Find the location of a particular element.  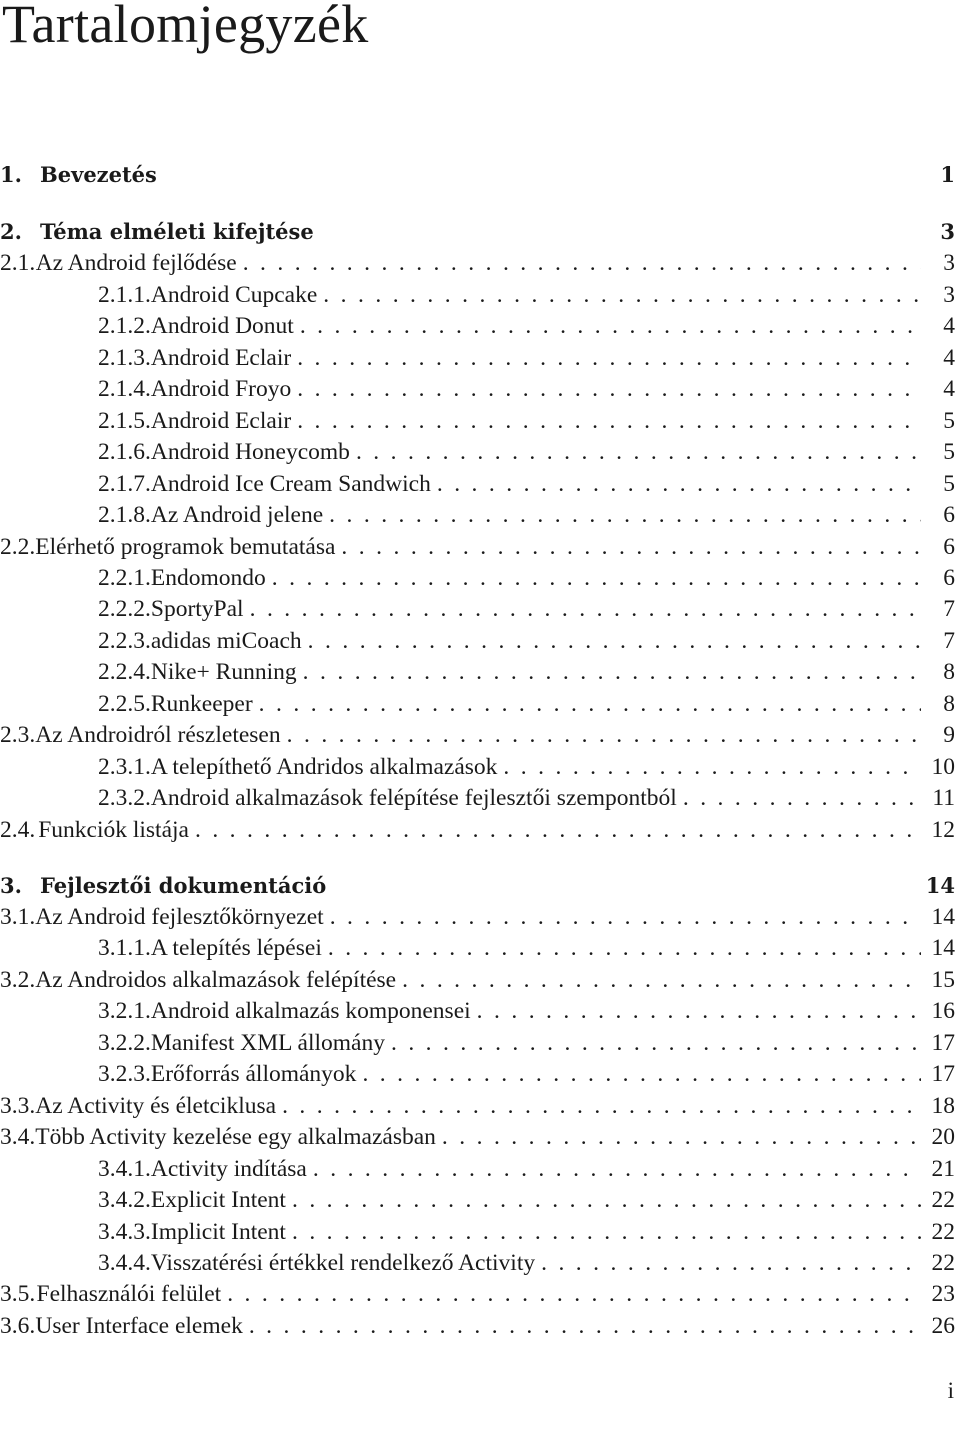

toc-entry-title: Android Honeycomb is located at coordinates (250, 452).